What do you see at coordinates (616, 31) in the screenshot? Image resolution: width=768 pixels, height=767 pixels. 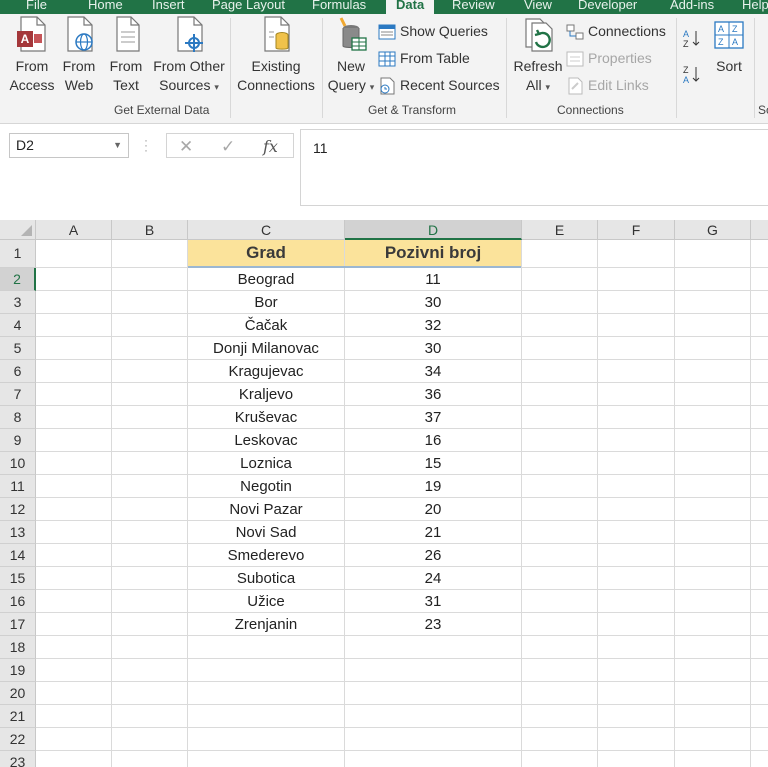 I see `connections-button: Connections` at bounding box center [616, 31].